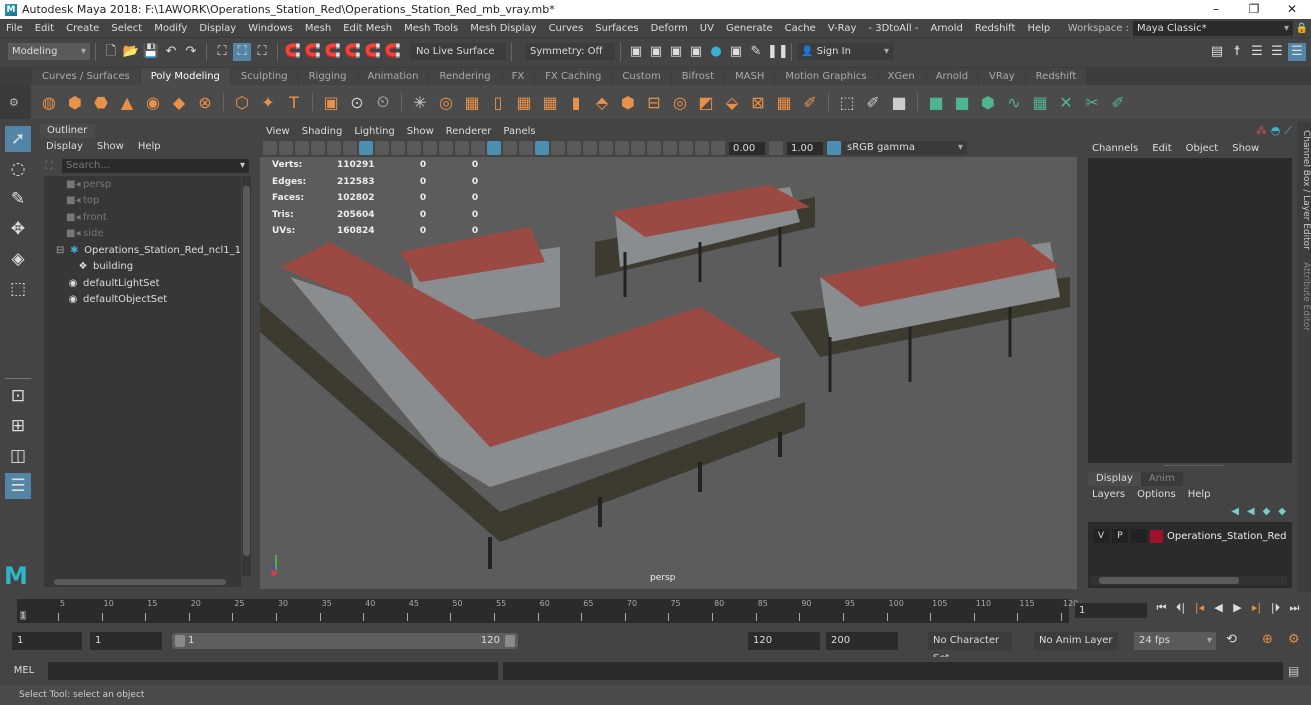 Image resolution: width=1311 pixels, height=705 pixels. What do you see at coordinates (82, 28) in the screenshot?
I see `menu-create: Create` at bounding box center [82, 28].